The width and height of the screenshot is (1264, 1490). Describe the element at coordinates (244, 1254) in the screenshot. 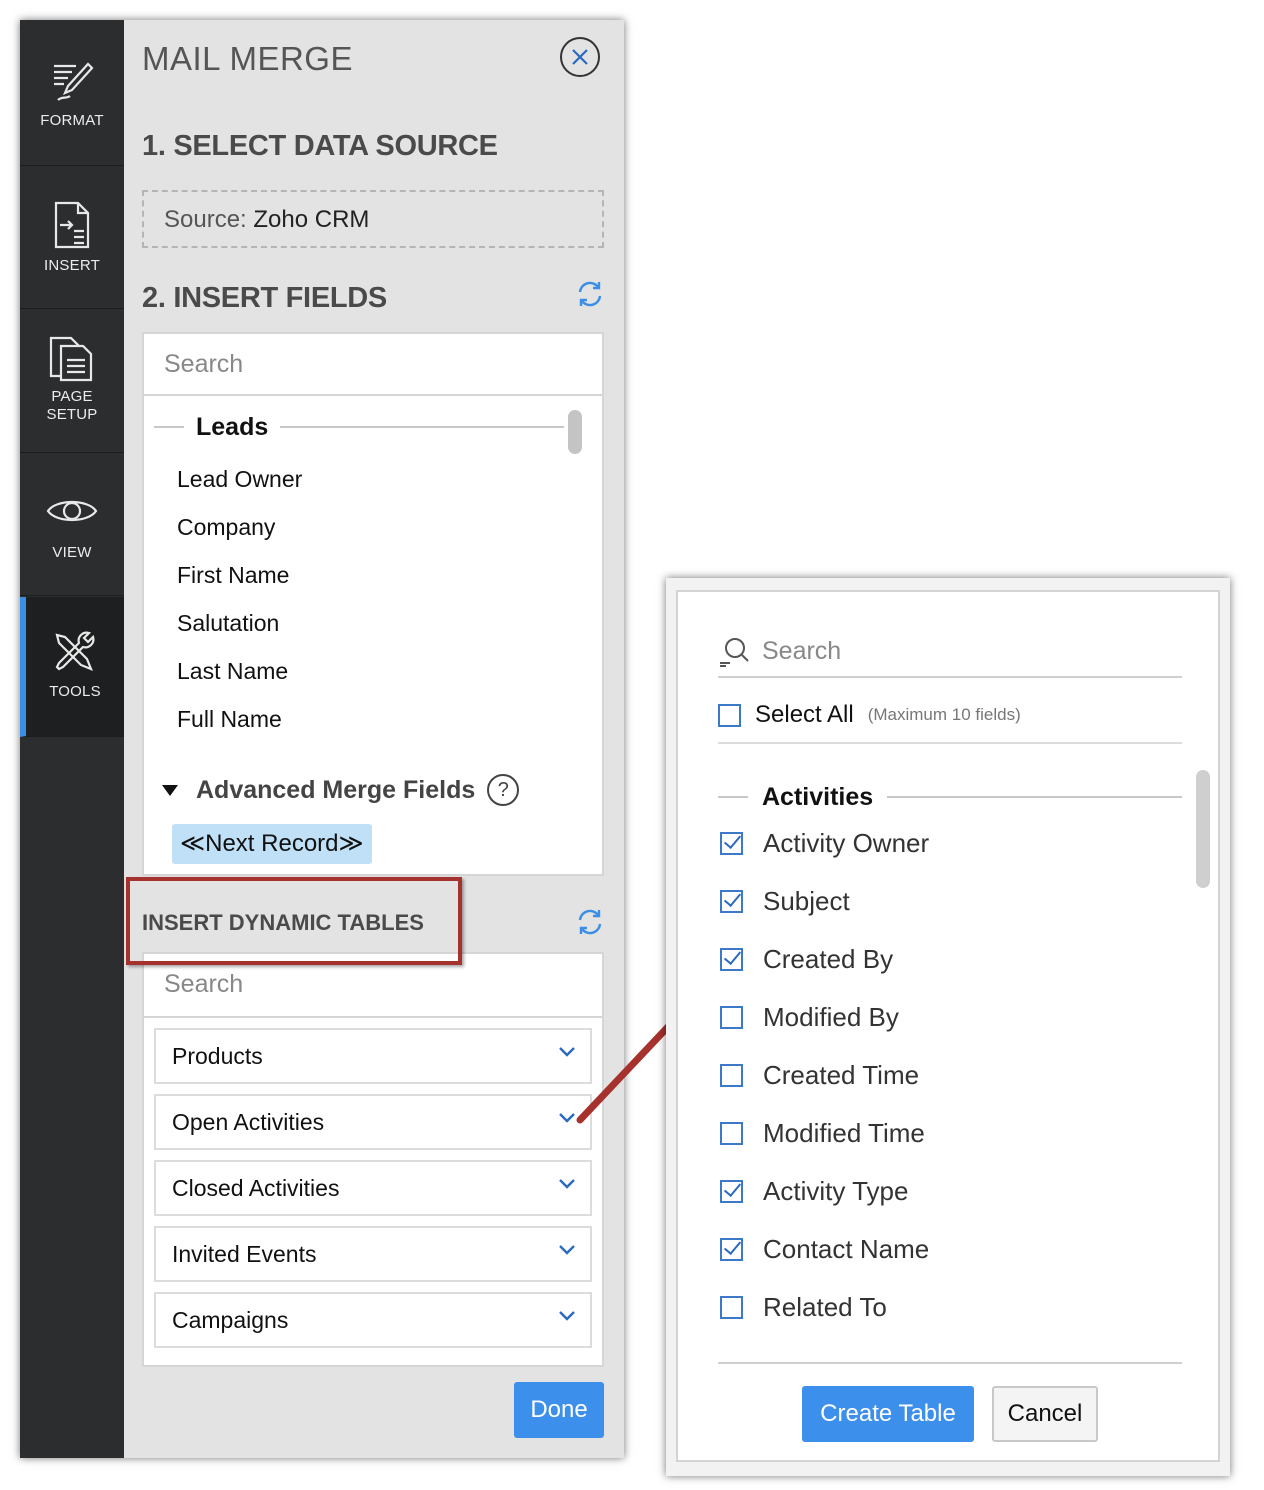

I see `table-dropdown-label: Invited Events` at that location.